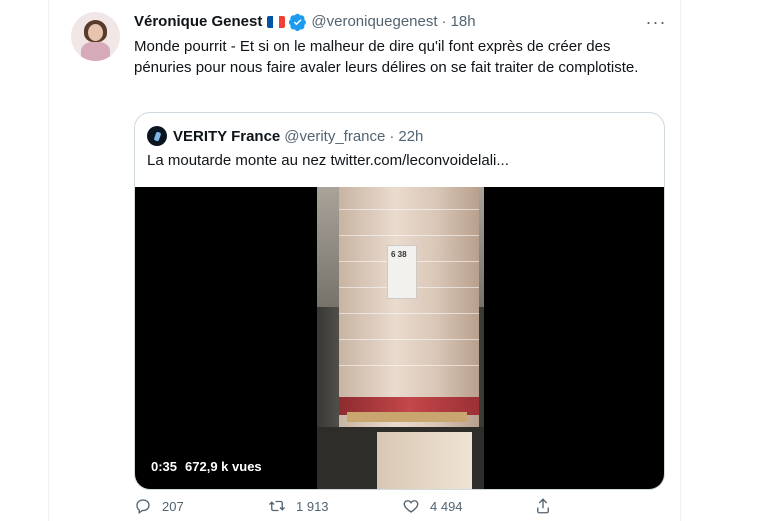  I want to click on reply-button: 207, so click(159, 506).